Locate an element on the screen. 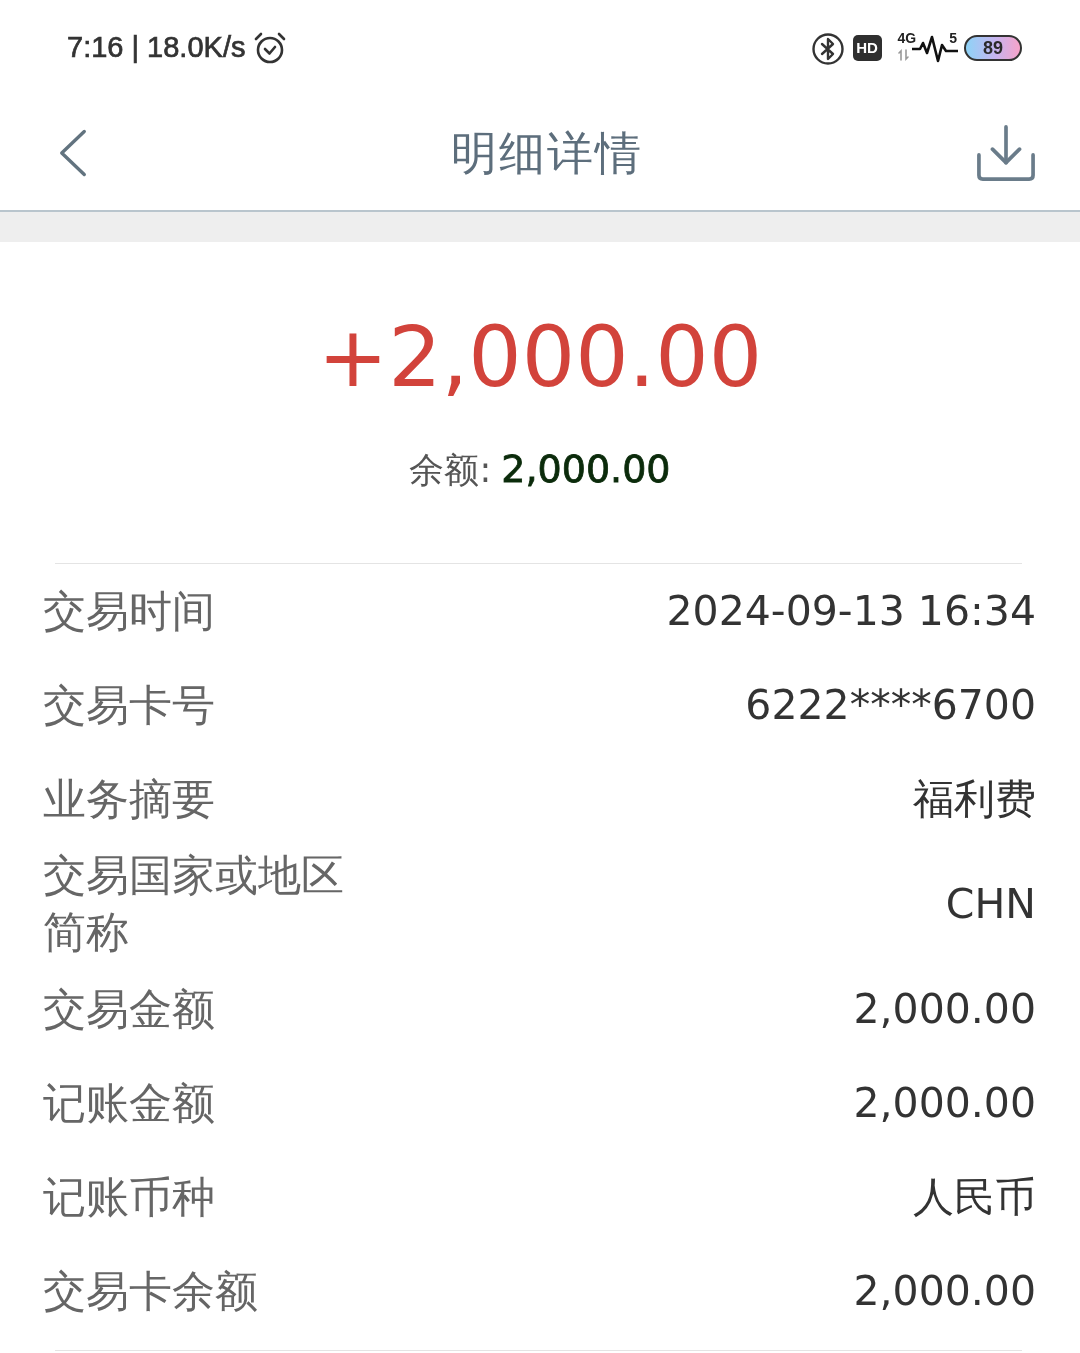  download-icon is located at coordinates (1006, 152).